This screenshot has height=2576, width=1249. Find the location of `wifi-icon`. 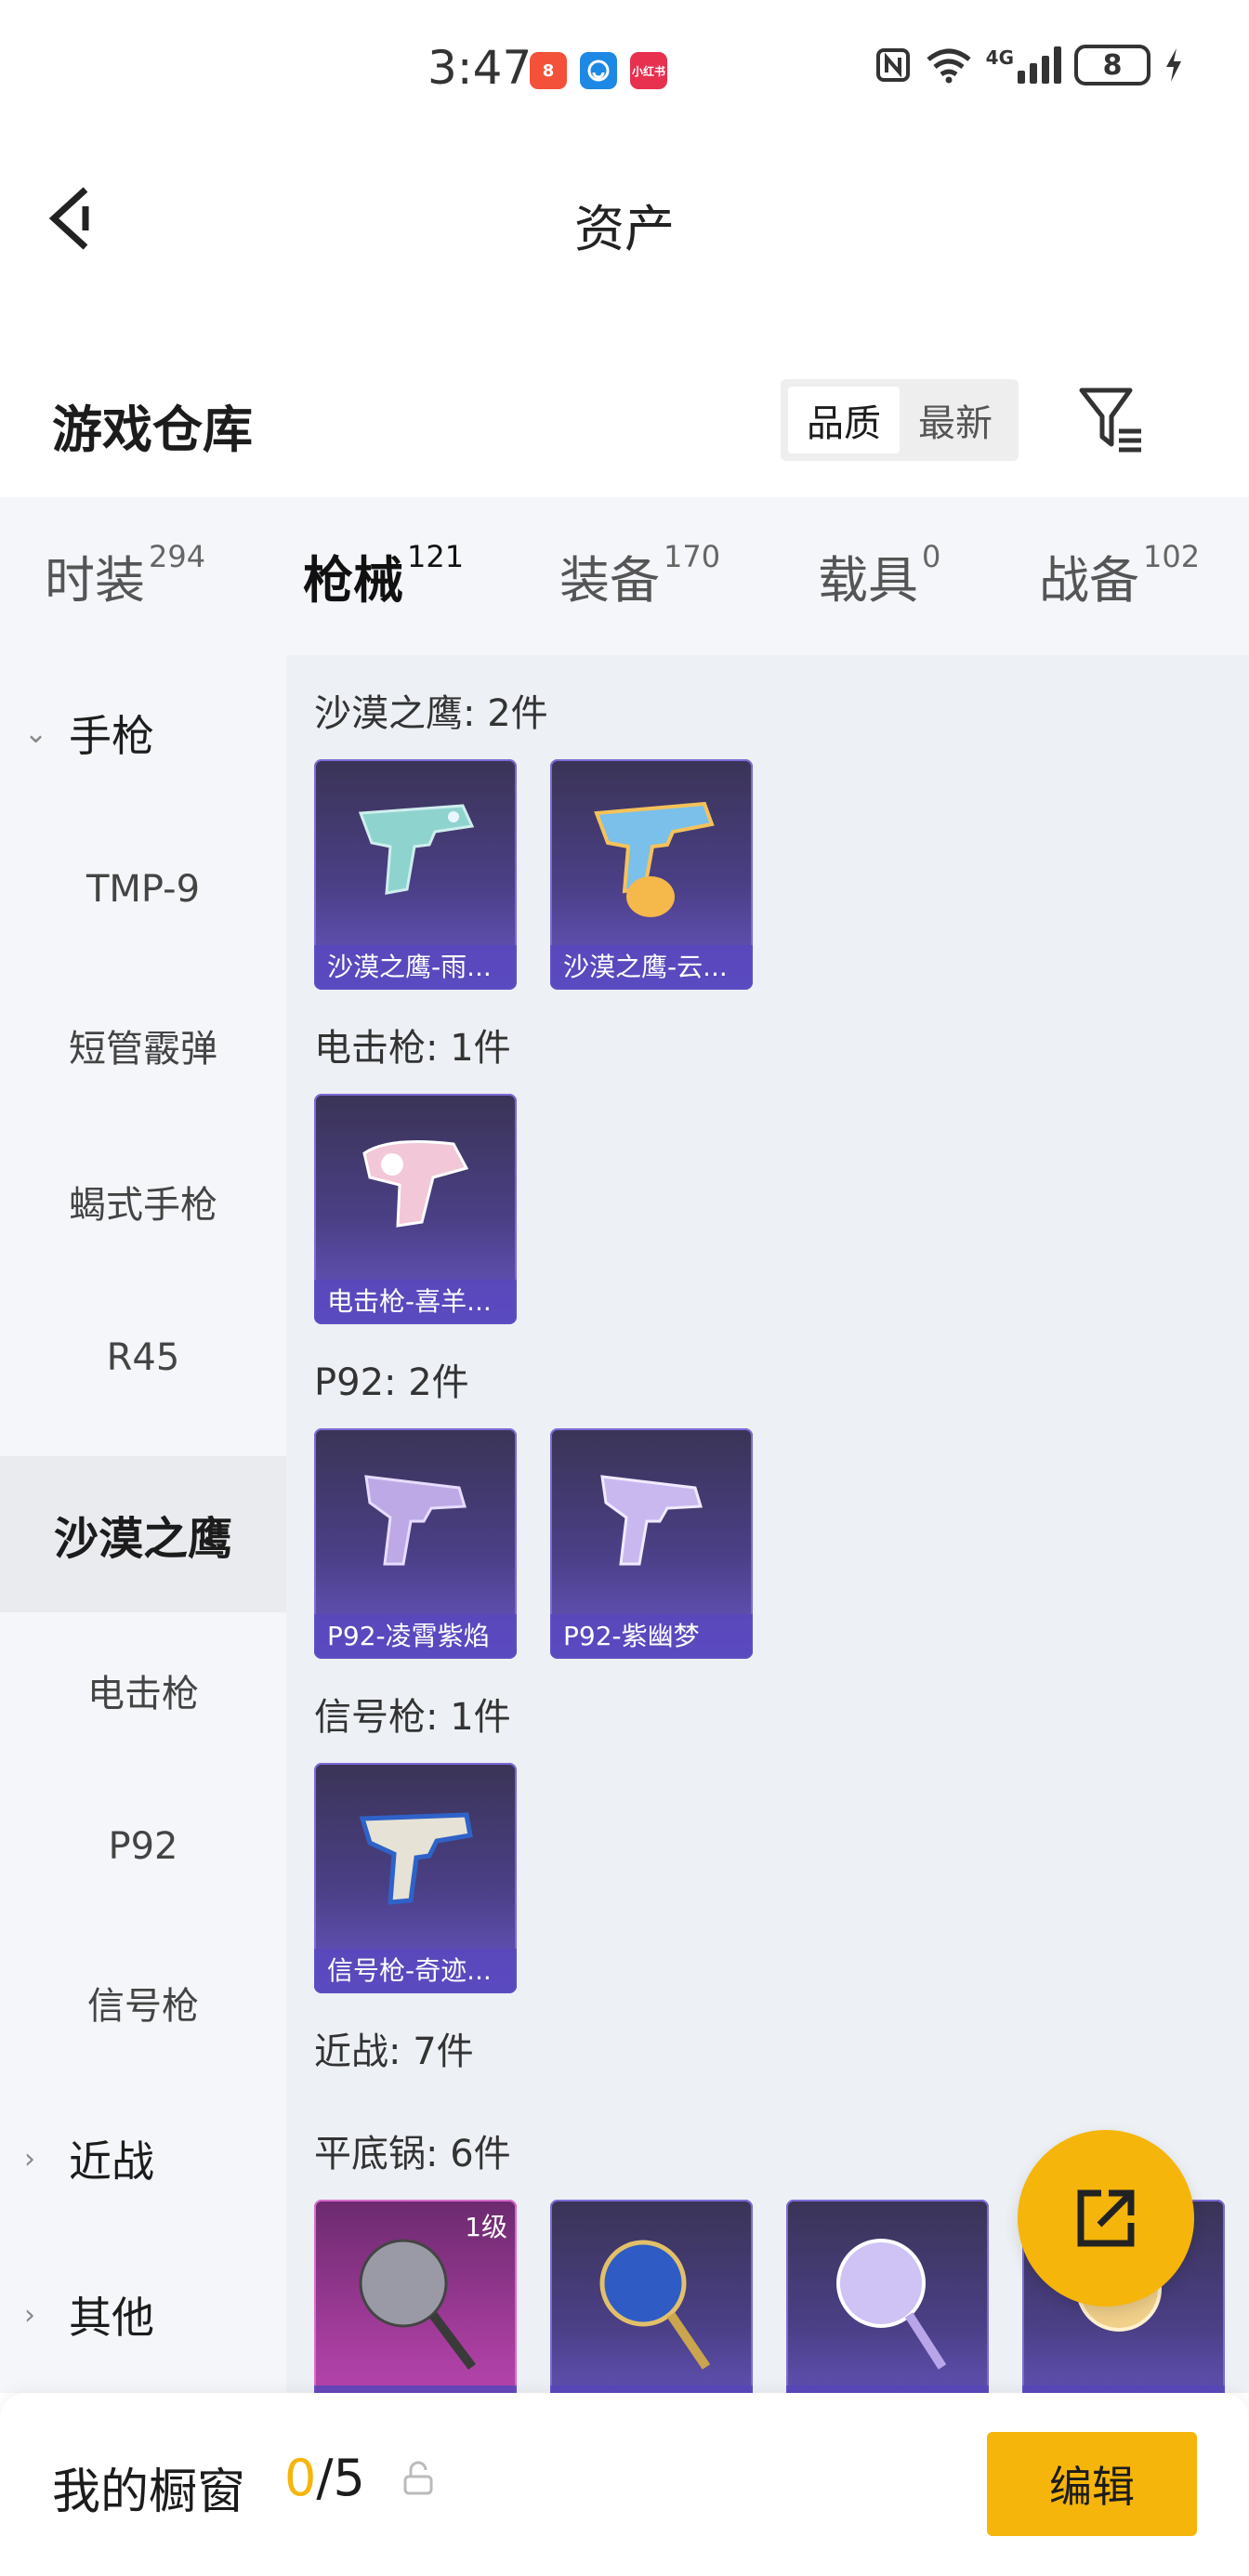

wifi-icon is located at coordinates (949, 66).